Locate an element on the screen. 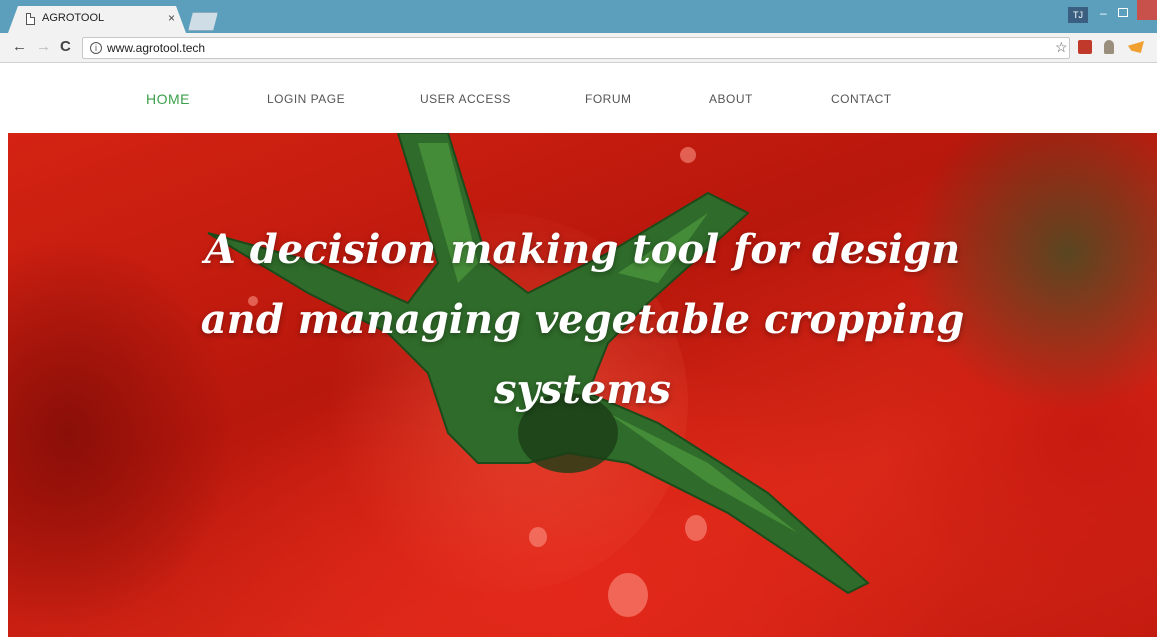  bookmark-star-icon: ☆ is located at coordinates (1061, 47).